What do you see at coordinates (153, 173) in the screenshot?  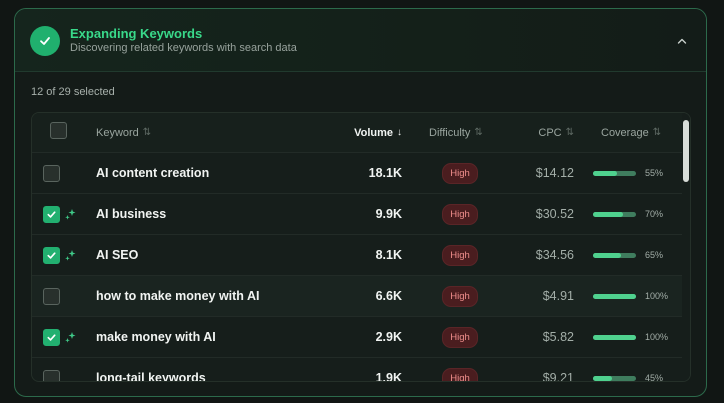 I see `keyword-cell: AI content creation` at bounding box center [153, 173].